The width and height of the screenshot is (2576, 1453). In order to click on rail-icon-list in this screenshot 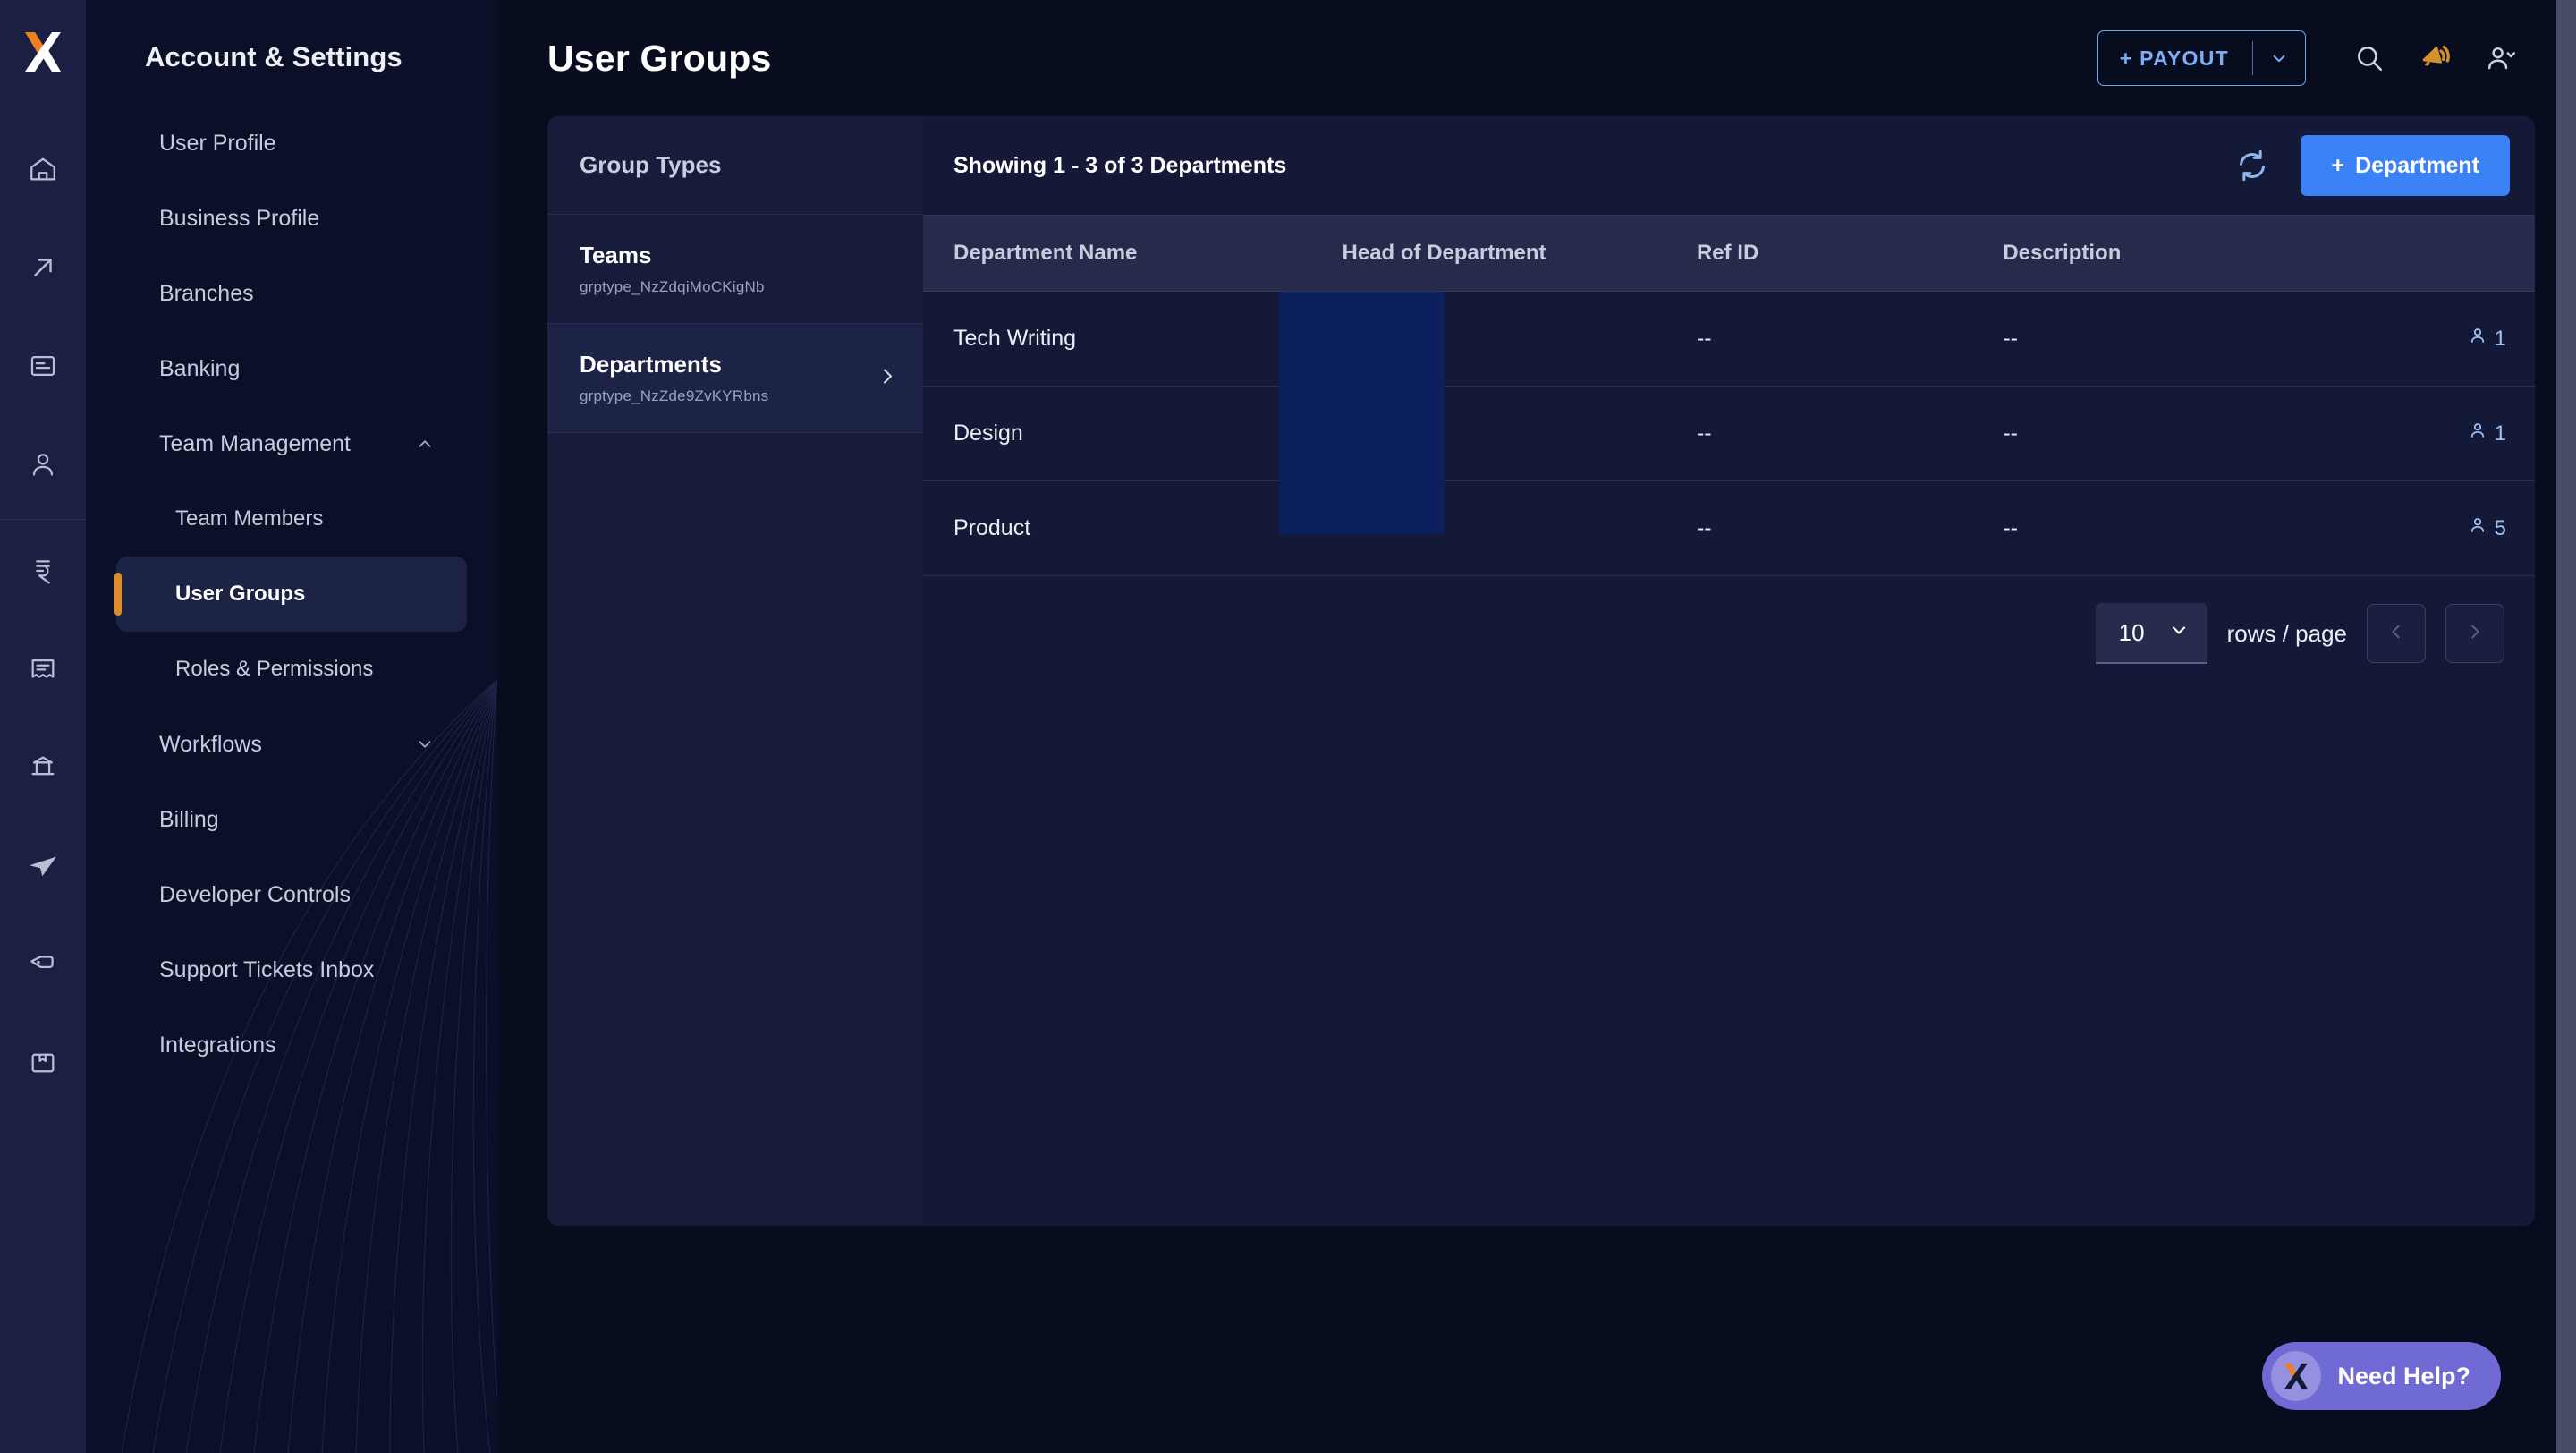, I will do `click(43, 616)`.